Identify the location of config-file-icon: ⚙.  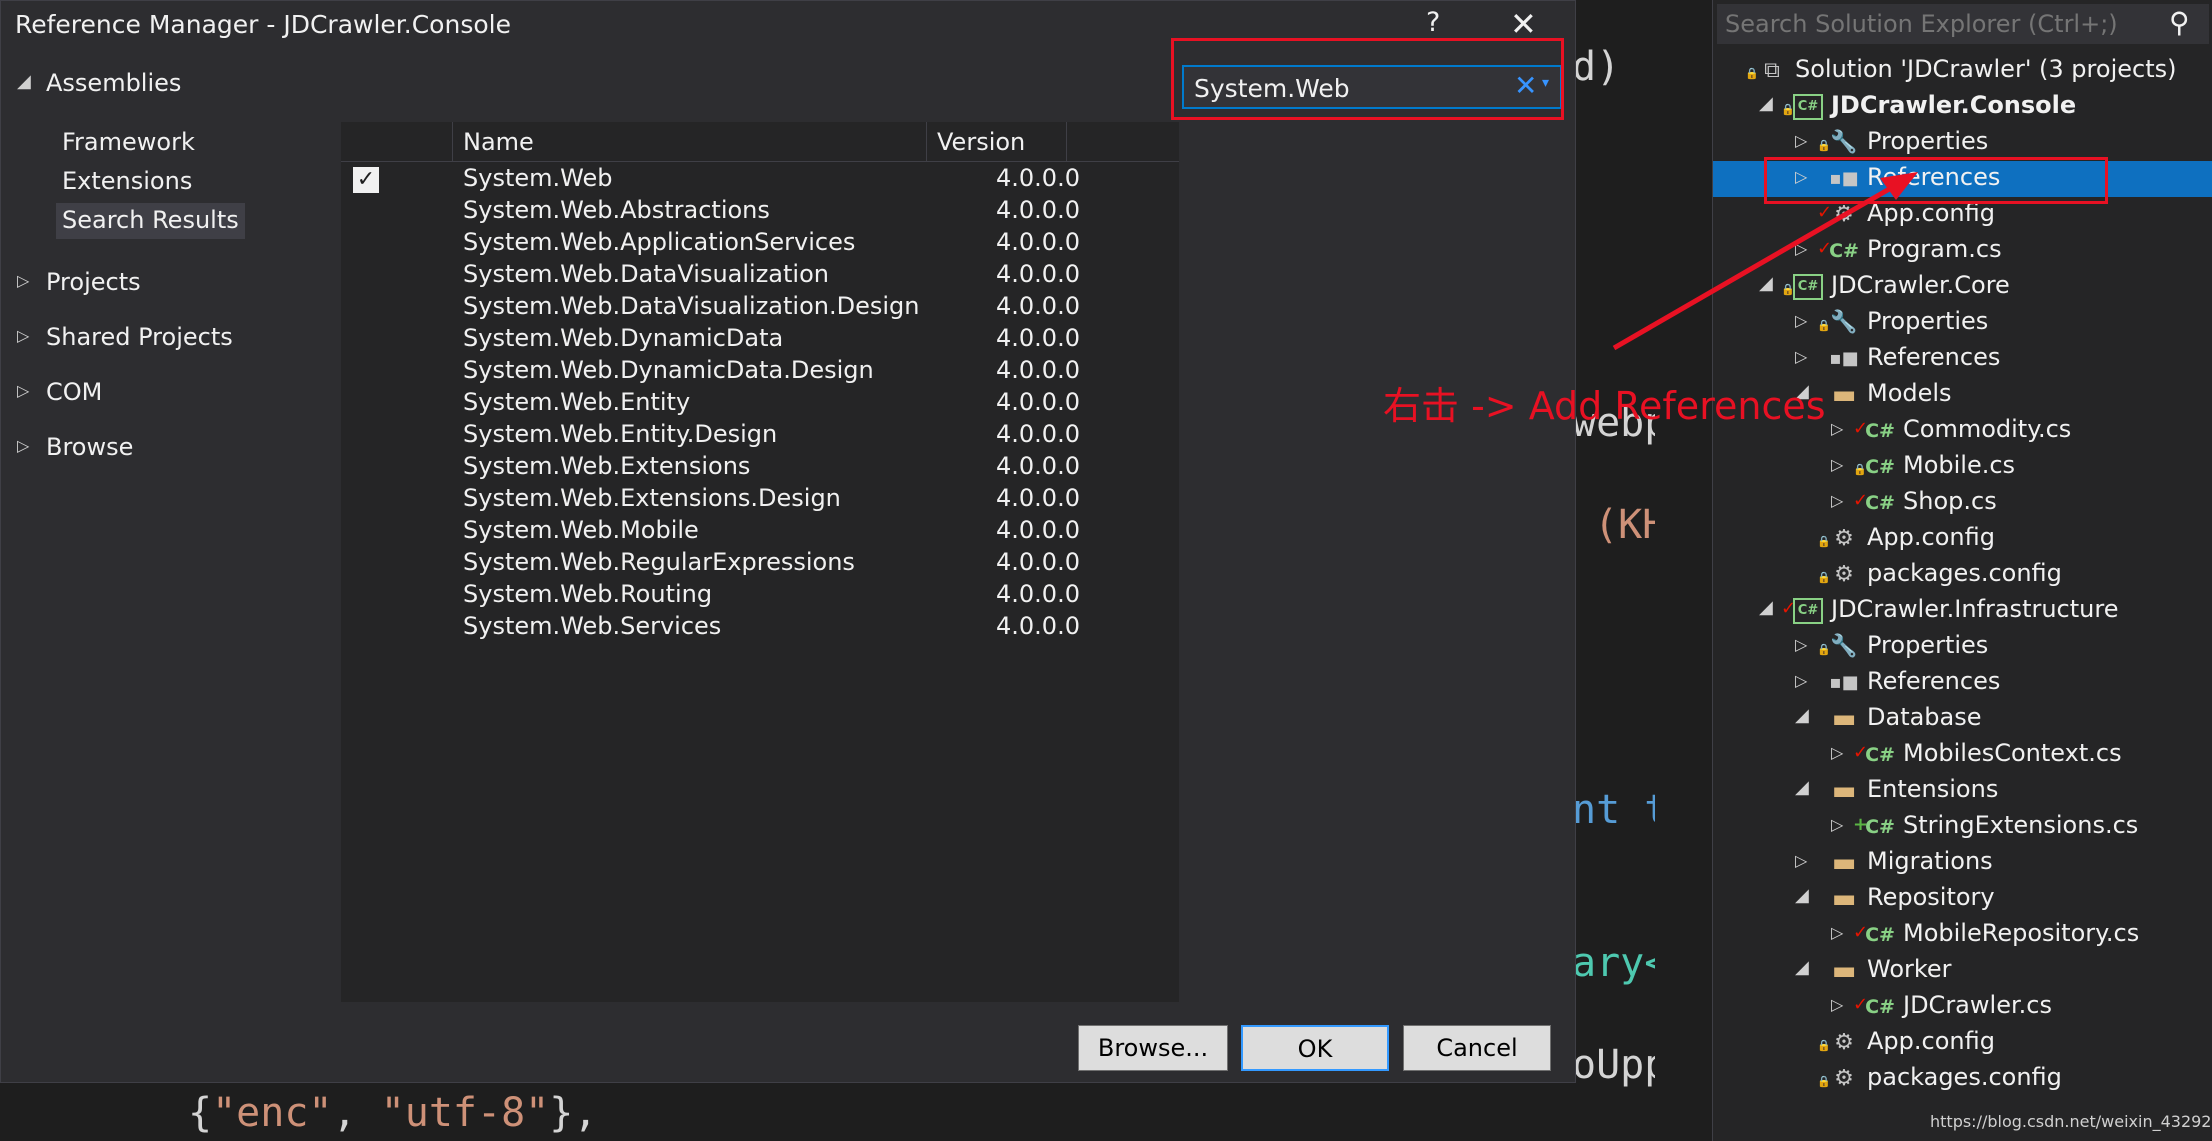
(1844, 214).